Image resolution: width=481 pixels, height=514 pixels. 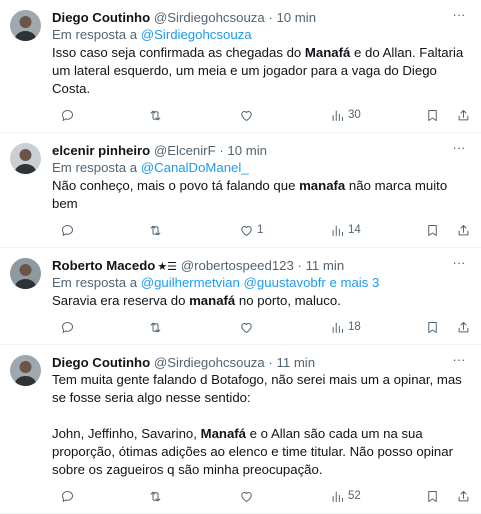 What do you see at coordinates (260, 230) in the screenshot?
I see `like-count: 1` at bounding box center [260, 230].